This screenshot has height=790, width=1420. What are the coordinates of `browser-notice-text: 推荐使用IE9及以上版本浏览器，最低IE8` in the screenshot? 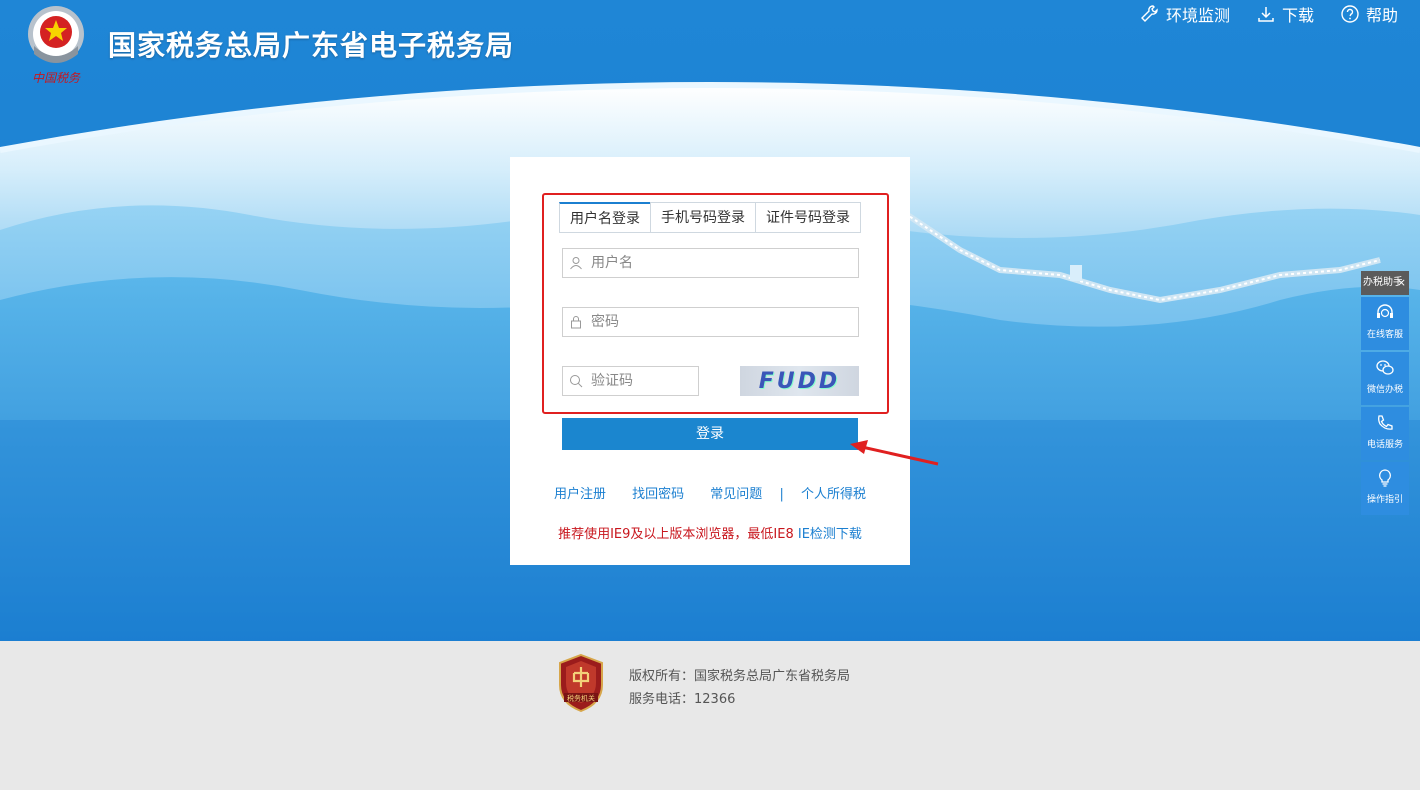 It's located at (676, 534).